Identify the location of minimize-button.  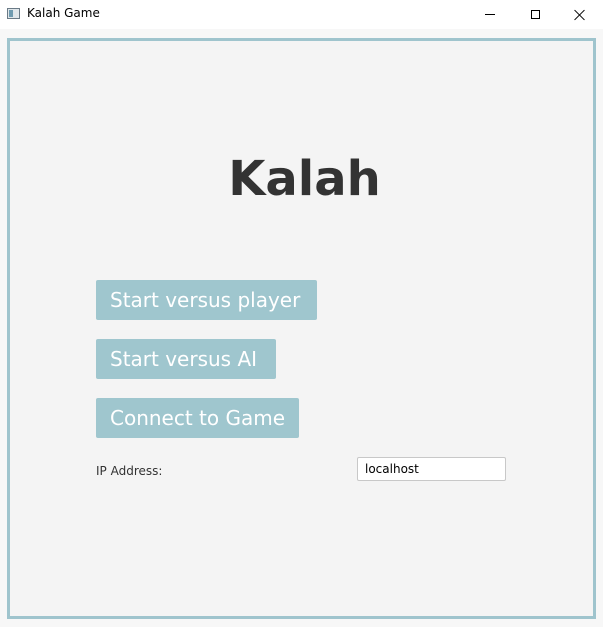
(490, 14).